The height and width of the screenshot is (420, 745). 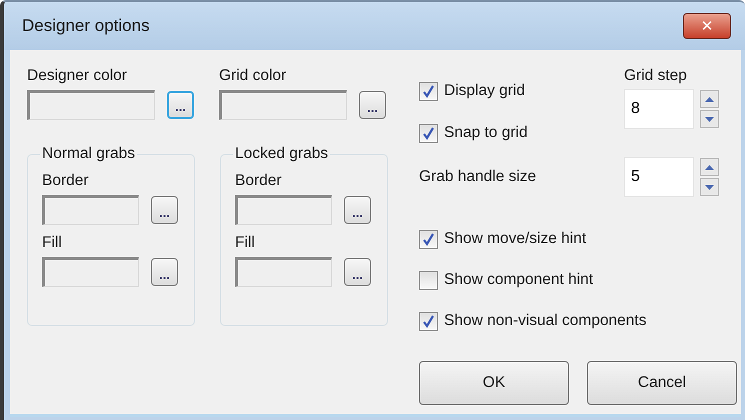 I want to click on number-field: 8, so click(x=659, y=109).